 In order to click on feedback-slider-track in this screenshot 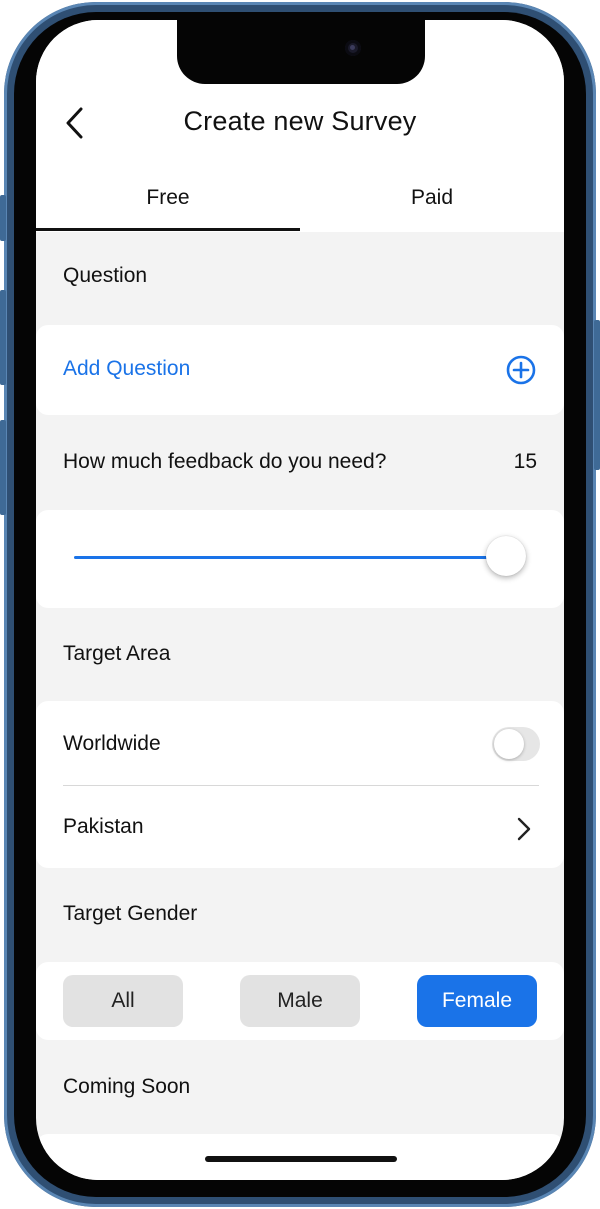, I will do `click(289, 557)`.